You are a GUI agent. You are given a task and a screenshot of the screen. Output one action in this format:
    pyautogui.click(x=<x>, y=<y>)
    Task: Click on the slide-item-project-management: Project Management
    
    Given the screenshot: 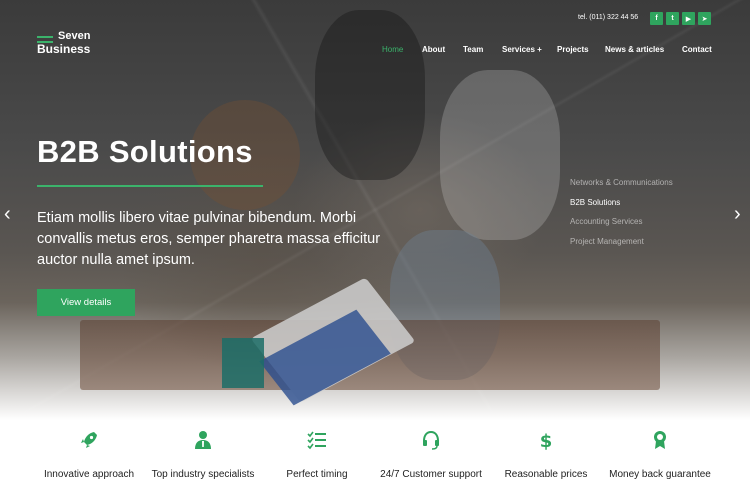 What is the action you would take?
    pyautogui.click(x=621, y=247)
    